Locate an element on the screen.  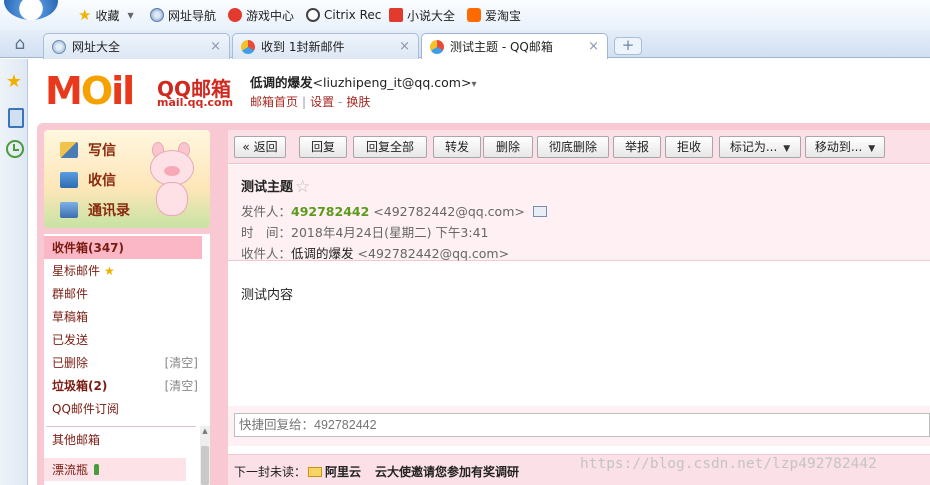
browser-logo is located at coordinates (31, 10).